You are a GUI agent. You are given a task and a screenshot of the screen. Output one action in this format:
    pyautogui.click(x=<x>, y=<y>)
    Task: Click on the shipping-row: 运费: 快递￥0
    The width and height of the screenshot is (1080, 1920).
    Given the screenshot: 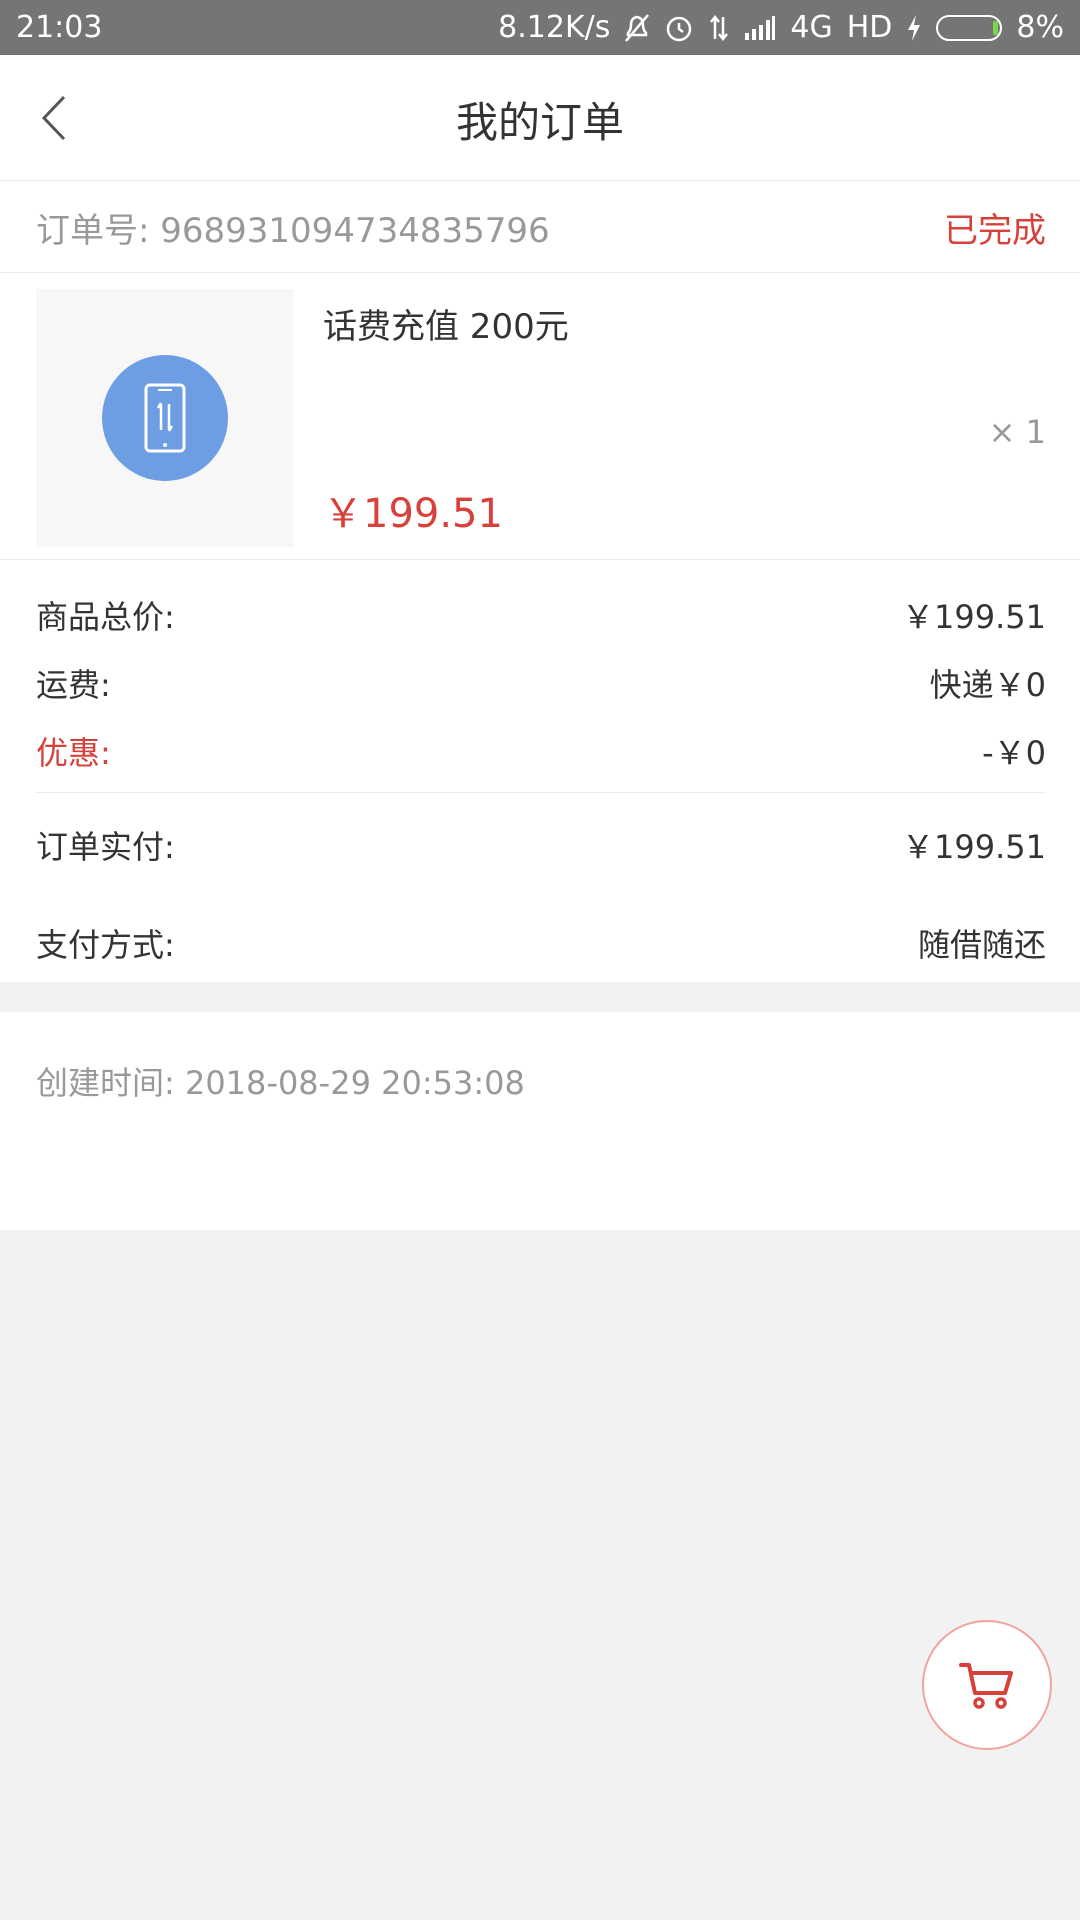 What is the action you would take?
    pyautogui.click(x=541, y=683)
    